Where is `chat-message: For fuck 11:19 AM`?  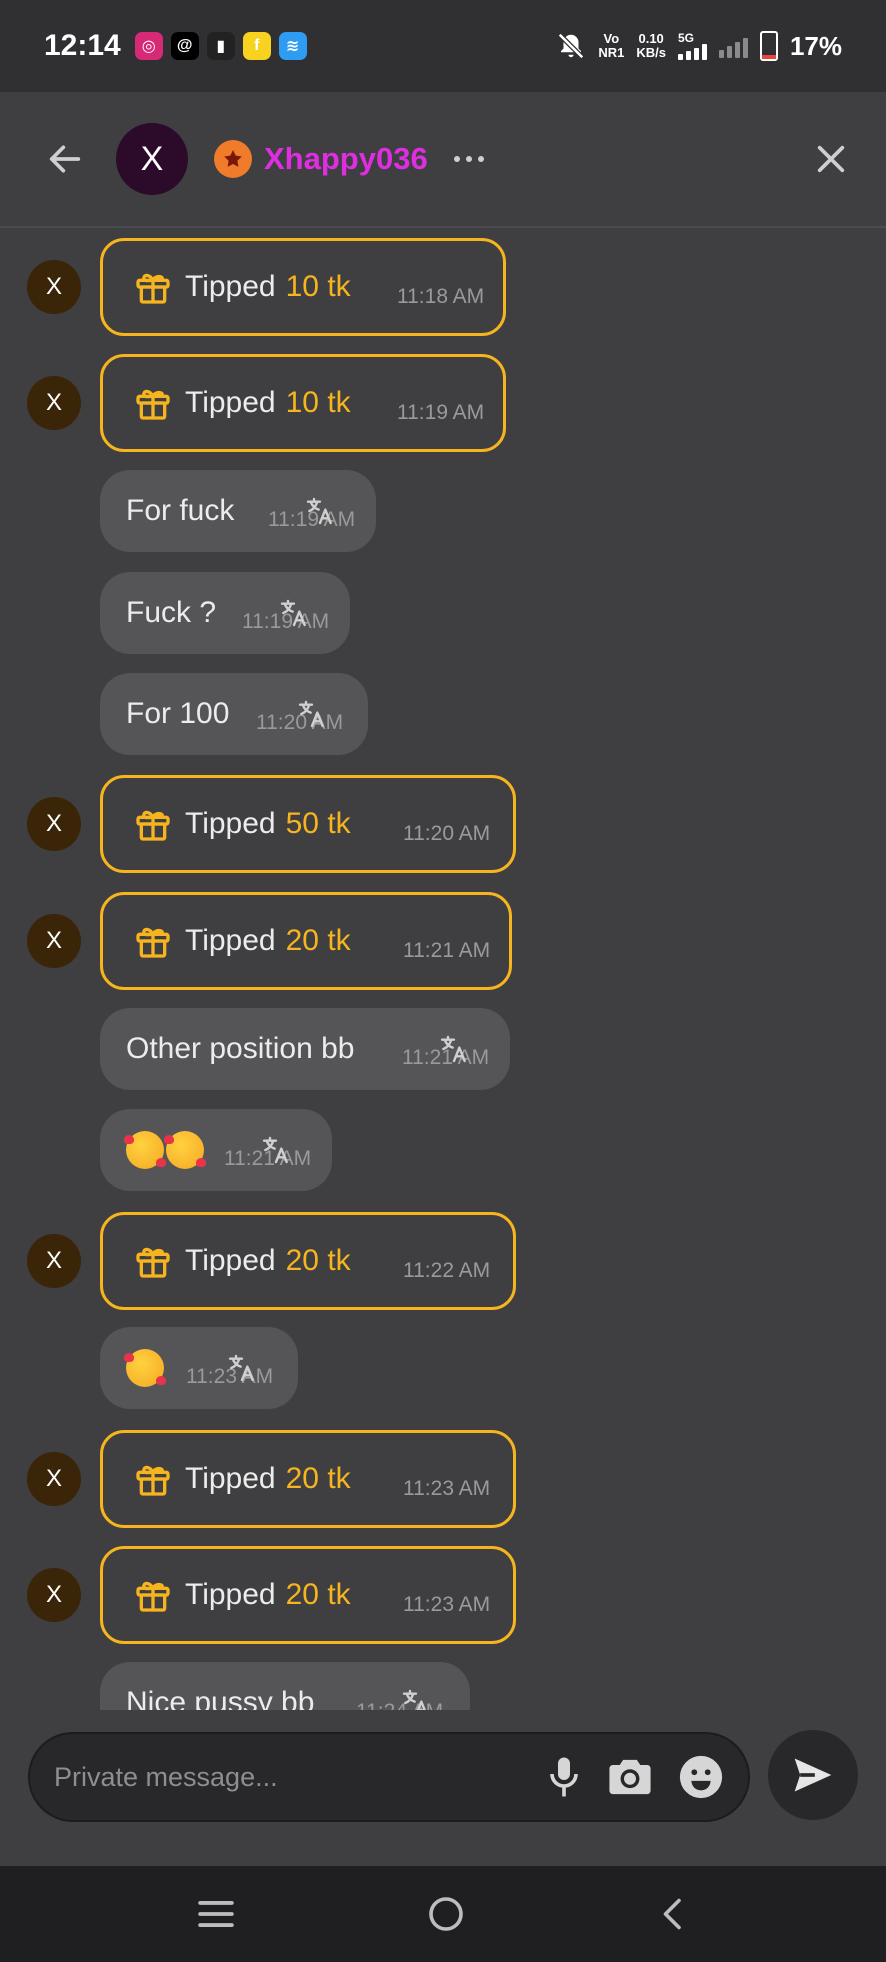 chat-message: For fuck 11:19 AM is located at coordinates (443, 511).